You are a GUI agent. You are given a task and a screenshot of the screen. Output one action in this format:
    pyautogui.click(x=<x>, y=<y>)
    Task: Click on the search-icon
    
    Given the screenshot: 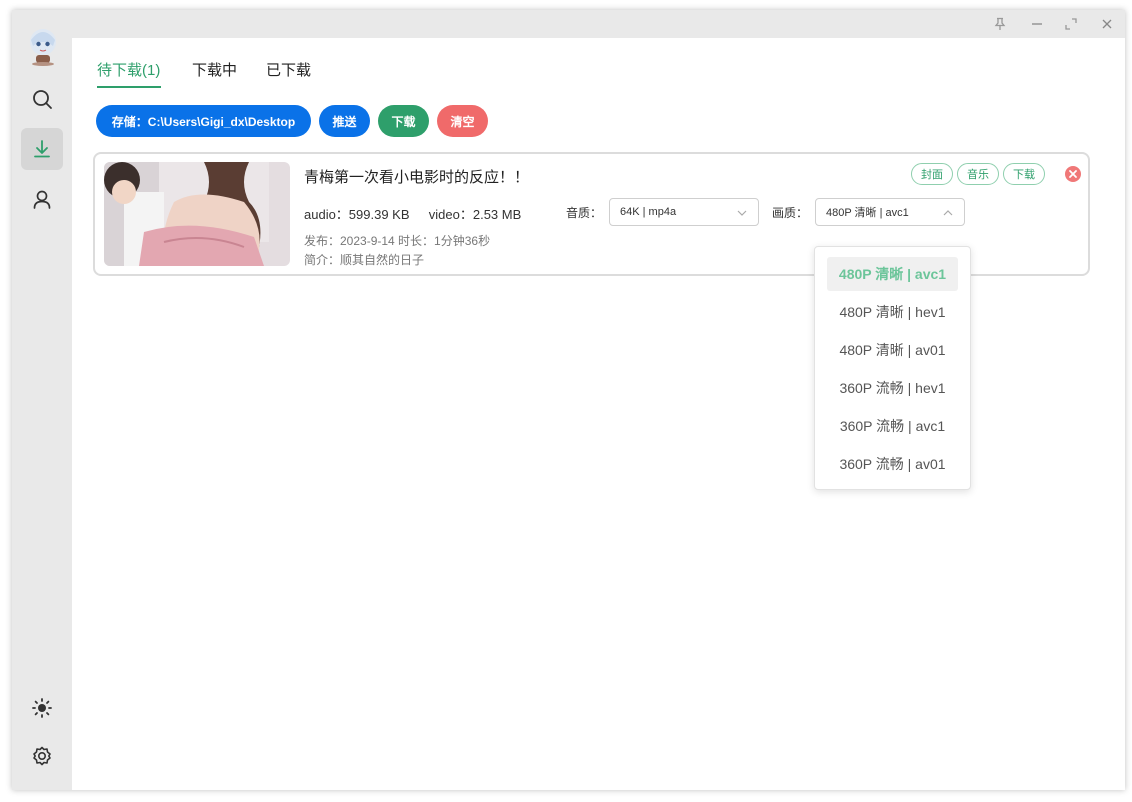 What is the action you would take?
    pyautogui.click(x=42, y=99)
    